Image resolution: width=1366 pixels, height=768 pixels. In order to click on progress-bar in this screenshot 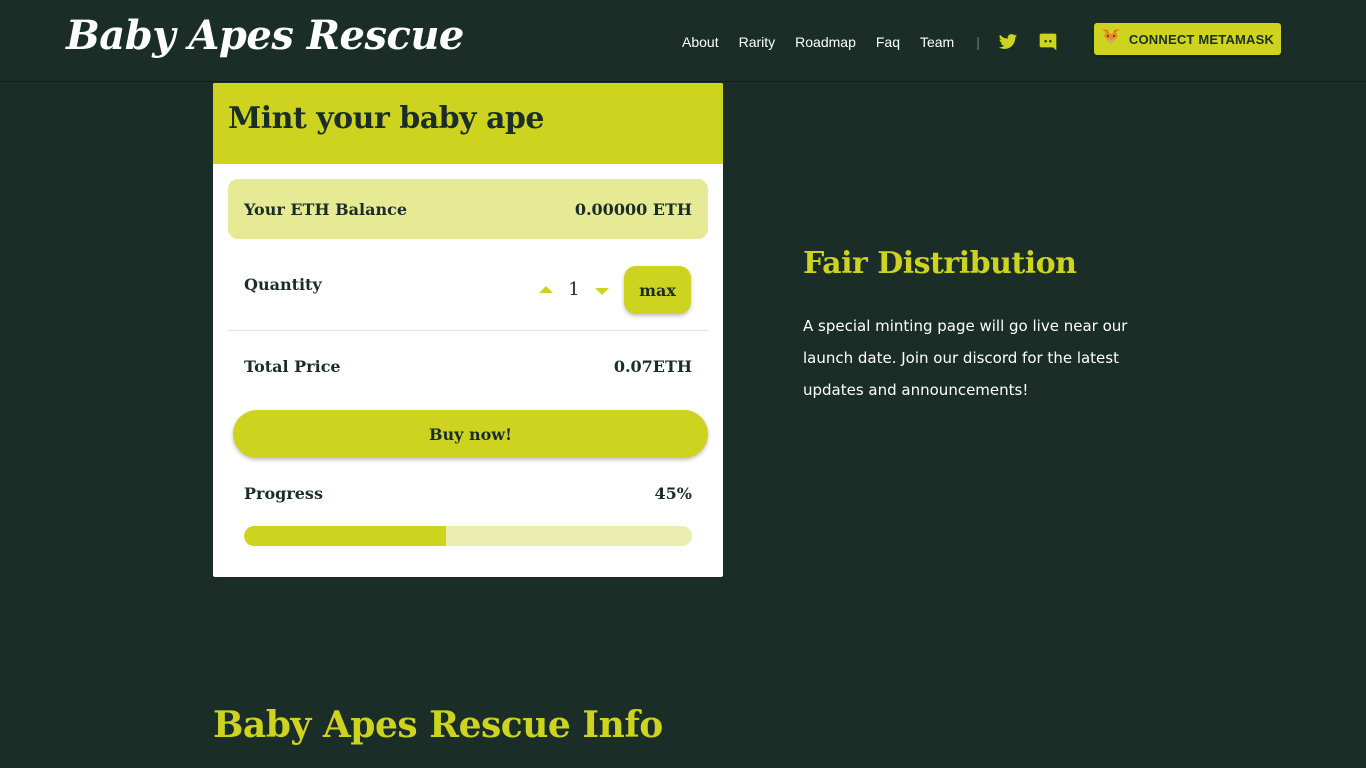, I will do `click(468, 536)`.